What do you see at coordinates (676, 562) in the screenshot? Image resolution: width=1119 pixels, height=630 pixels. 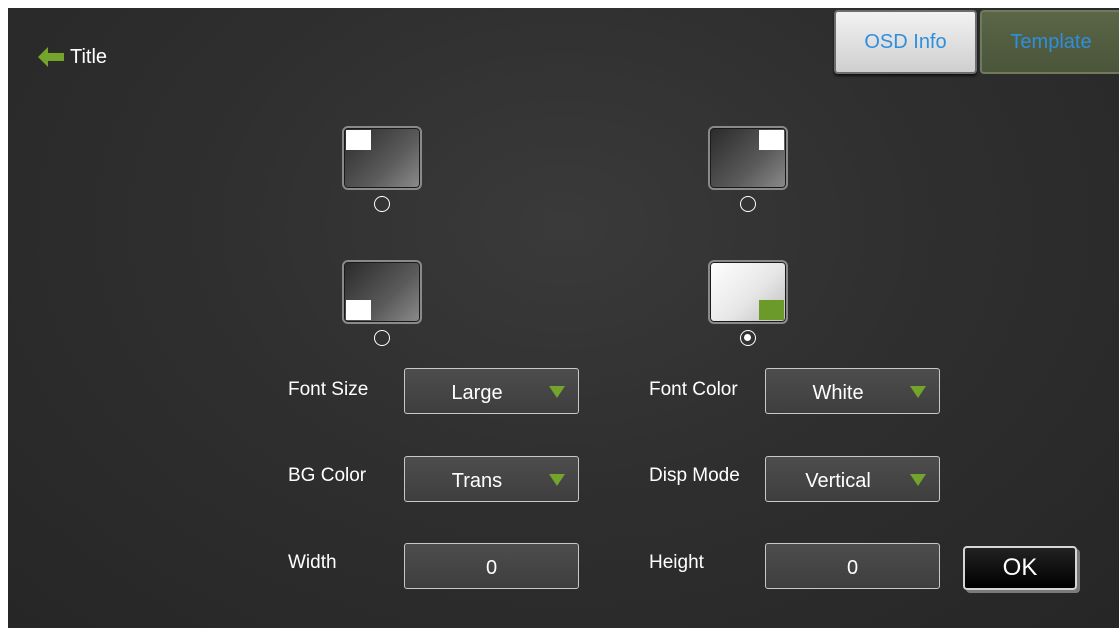 I see `height-label: Height` at bounding box center [676, 562].